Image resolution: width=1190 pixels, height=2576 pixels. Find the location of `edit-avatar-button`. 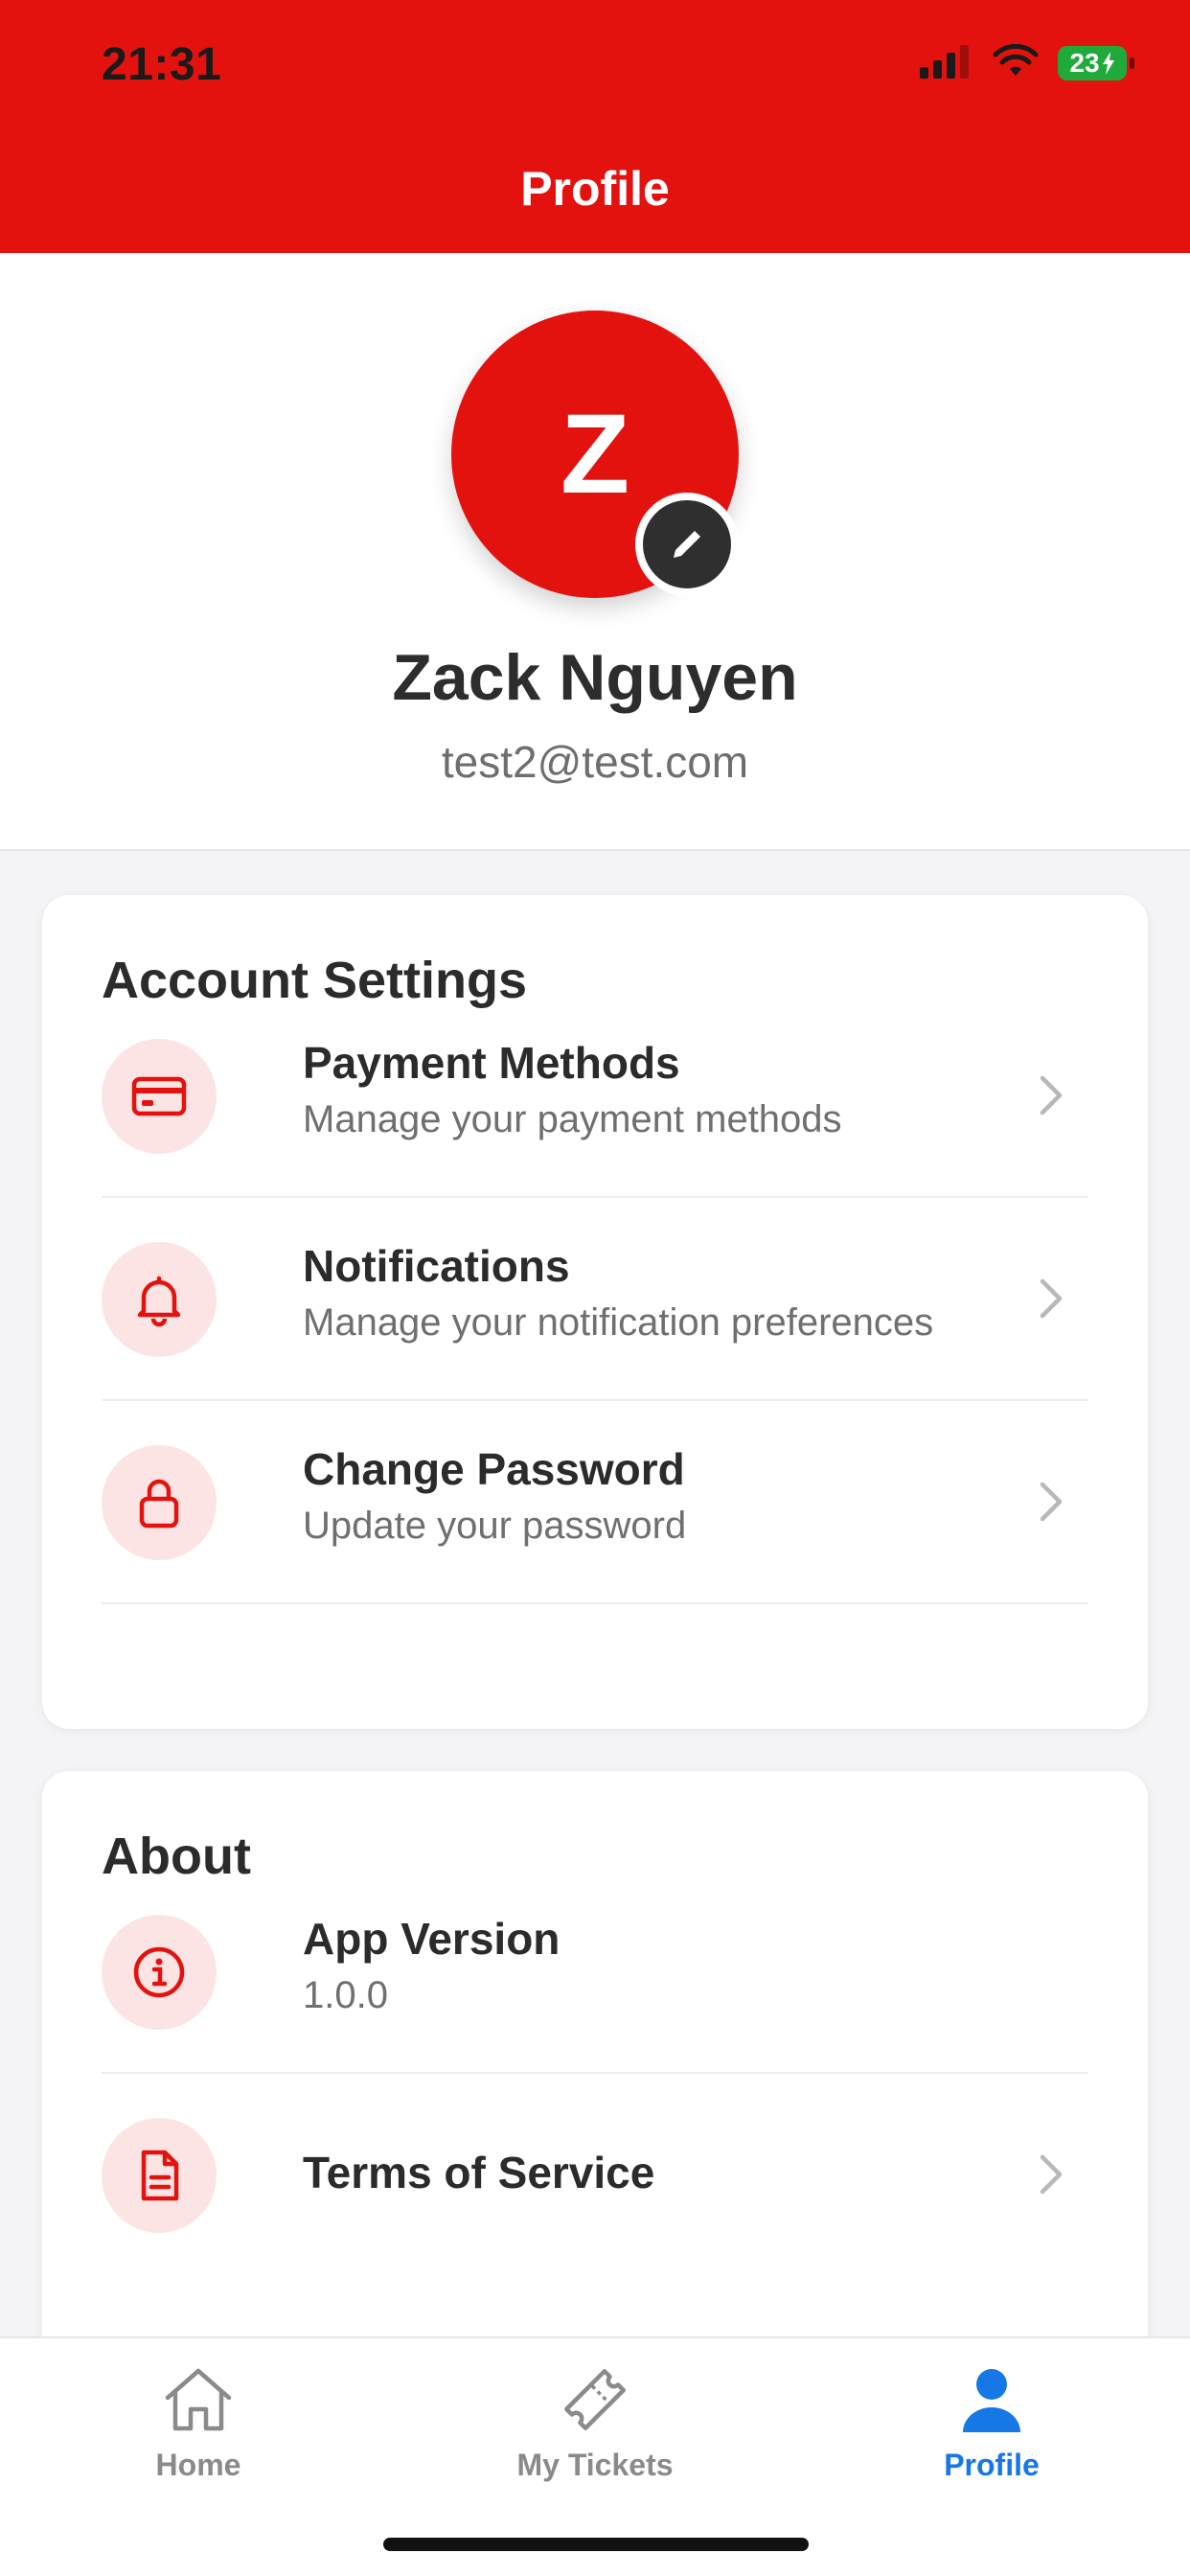

edit-avatar-button is located at coordinates (687, 544).